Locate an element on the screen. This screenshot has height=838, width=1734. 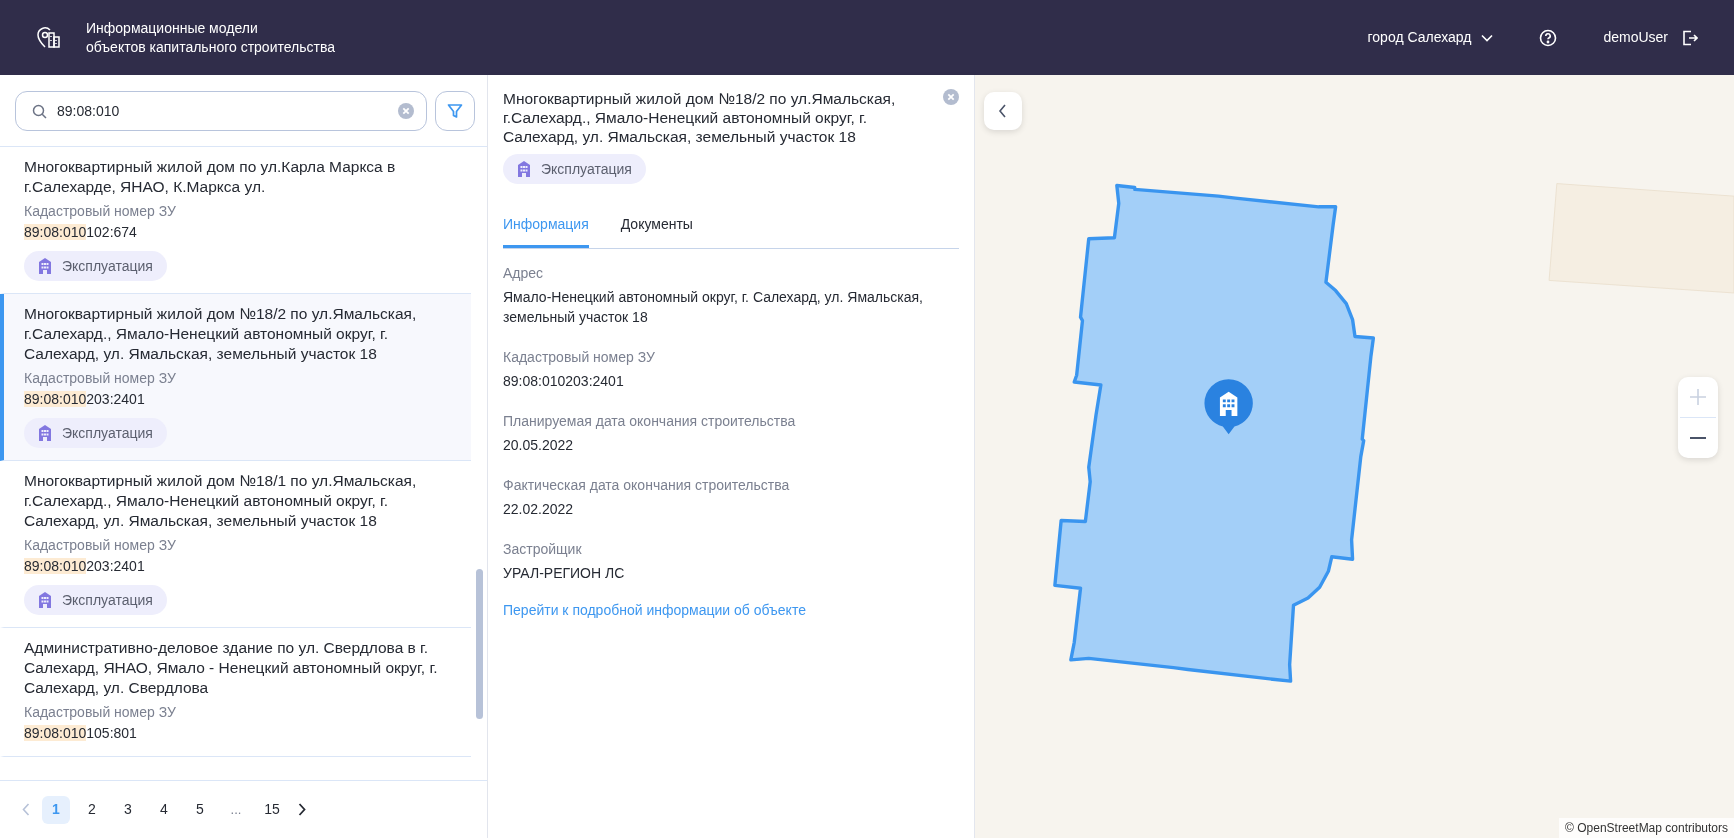
collapse-panel-button is located at coordinates (1003, 111).